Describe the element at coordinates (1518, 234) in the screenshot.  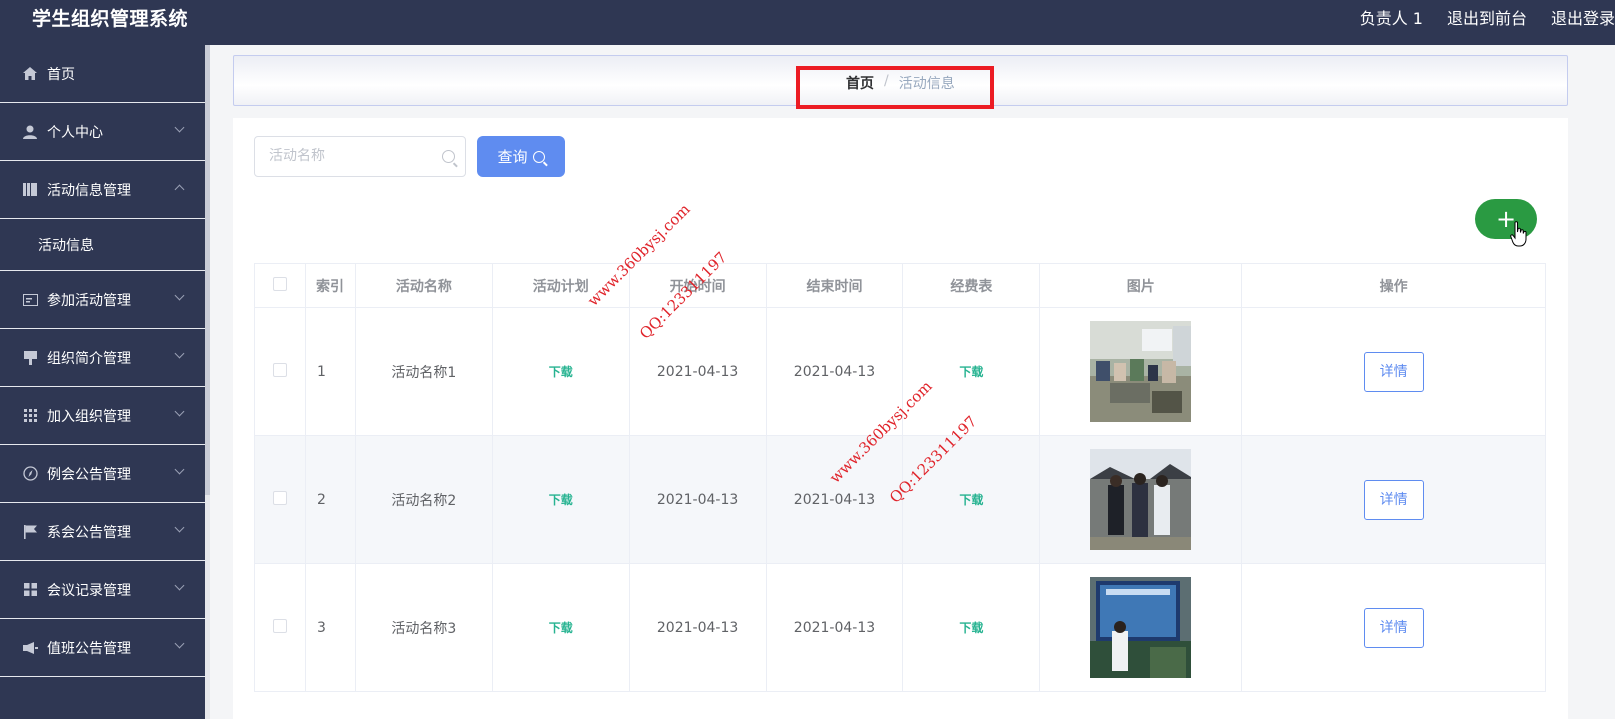
I see `hand-cursor-icon` at that location.